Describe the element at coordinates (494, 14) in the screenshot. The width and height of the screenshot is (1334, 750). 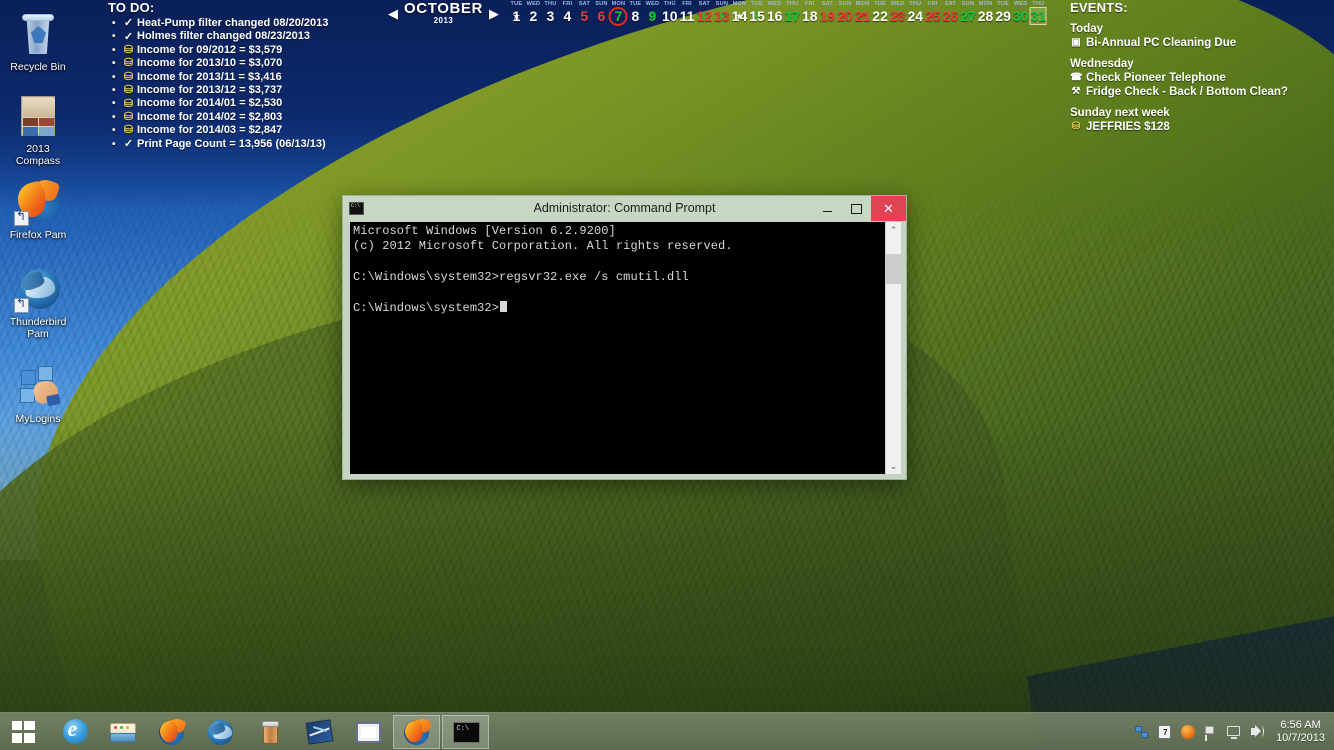
I see `calendar-next-button: ▶` at that location.